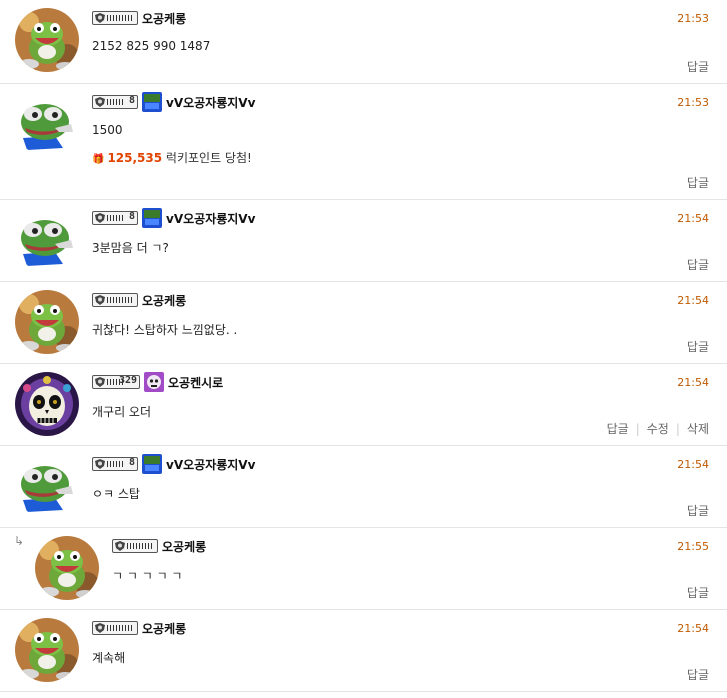 The width and height of the screenshot is (727, 698). I want to click on nickname-row: 329 오공켄시로, so click(157, 382).